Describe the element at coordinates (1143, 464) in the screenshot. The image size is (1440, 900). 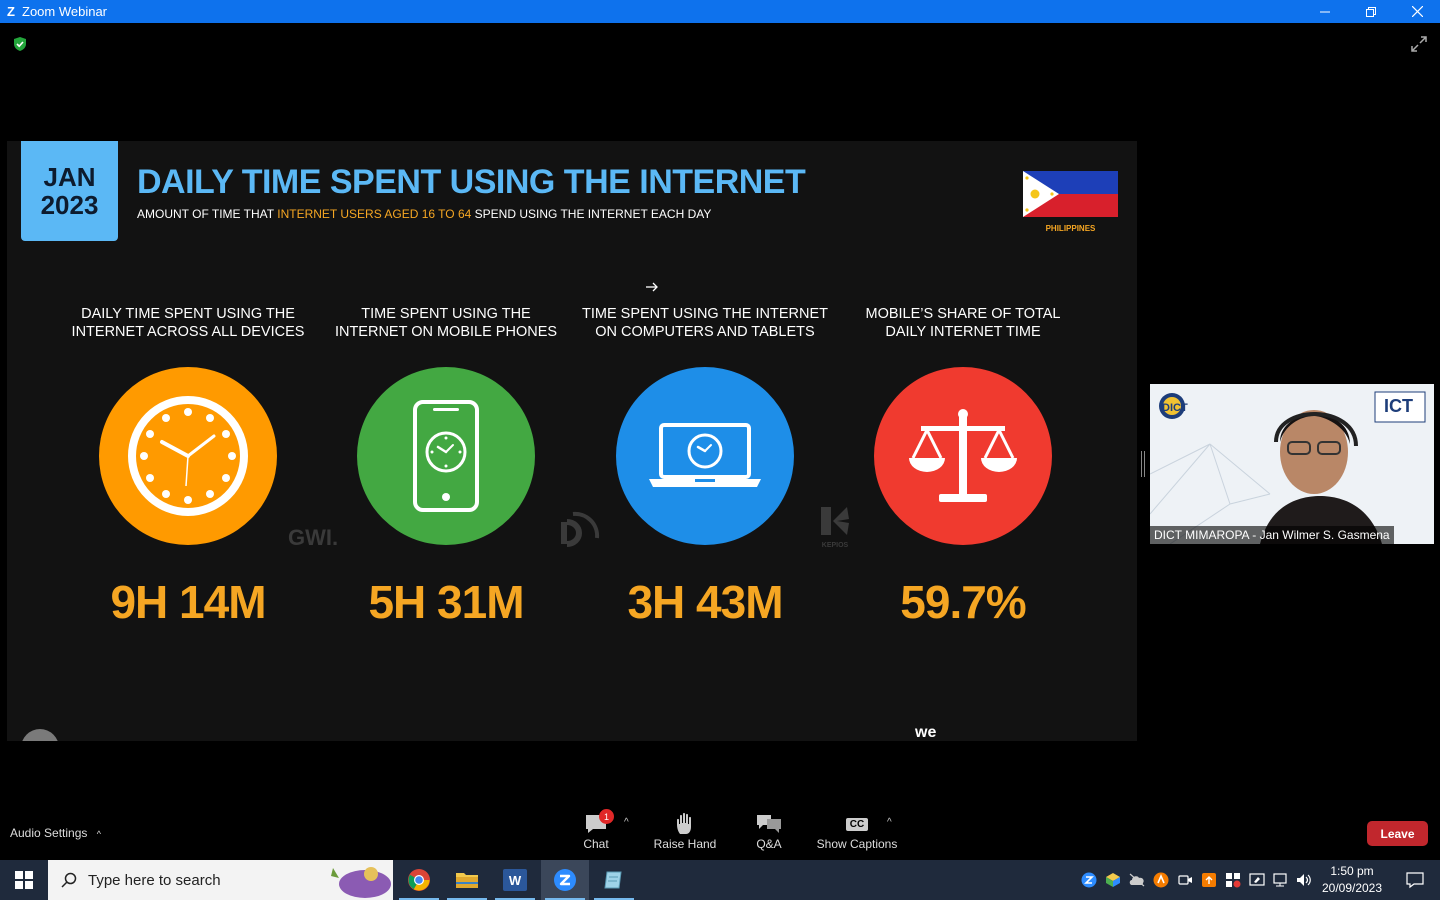
I see `video-panel-resize-handle` at that location.